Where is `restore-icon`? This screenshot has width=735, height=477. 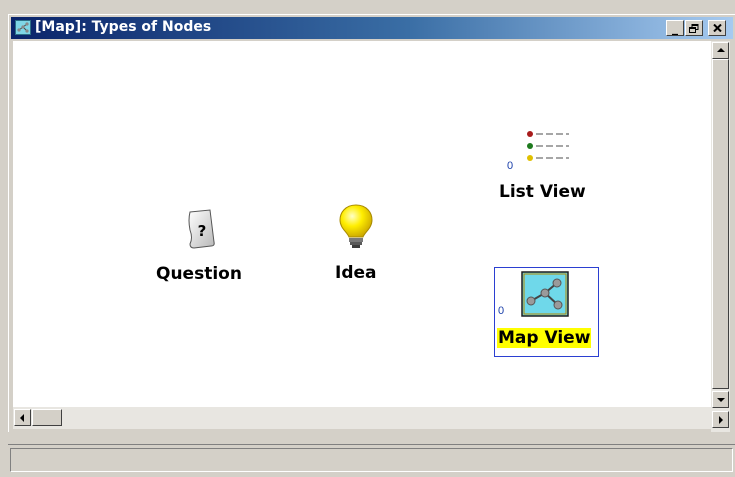
restore-icon is located at coordinates (694, 28).